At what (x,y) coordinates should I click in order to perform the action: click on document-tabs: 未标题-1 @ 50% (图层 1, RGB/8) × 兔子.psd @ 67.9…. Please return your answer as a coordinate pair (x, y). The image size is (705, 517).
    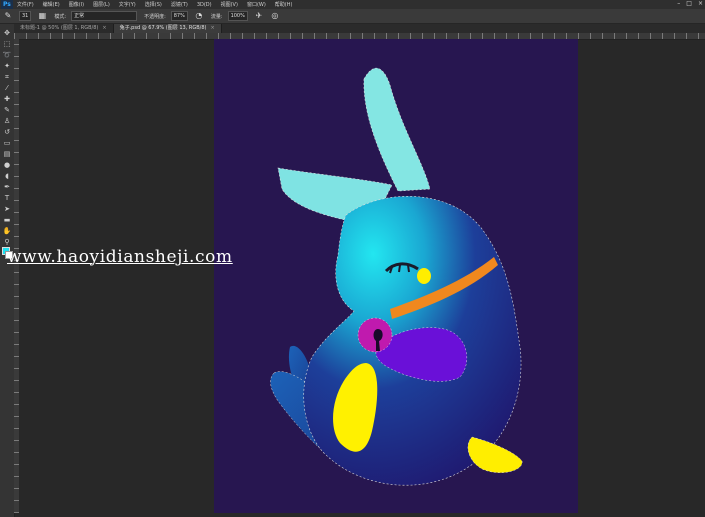
    Looking at the image, I should click on (359, 28).